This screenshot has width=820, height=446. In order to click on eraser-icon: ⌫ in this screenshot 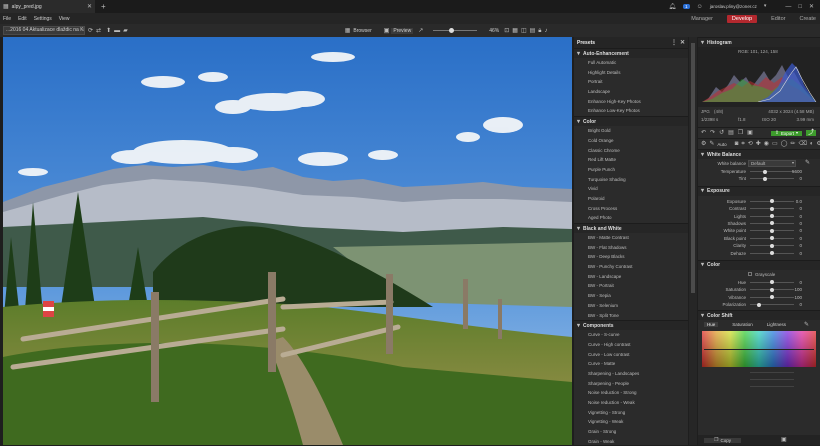, I will do `click(802, 144)`.